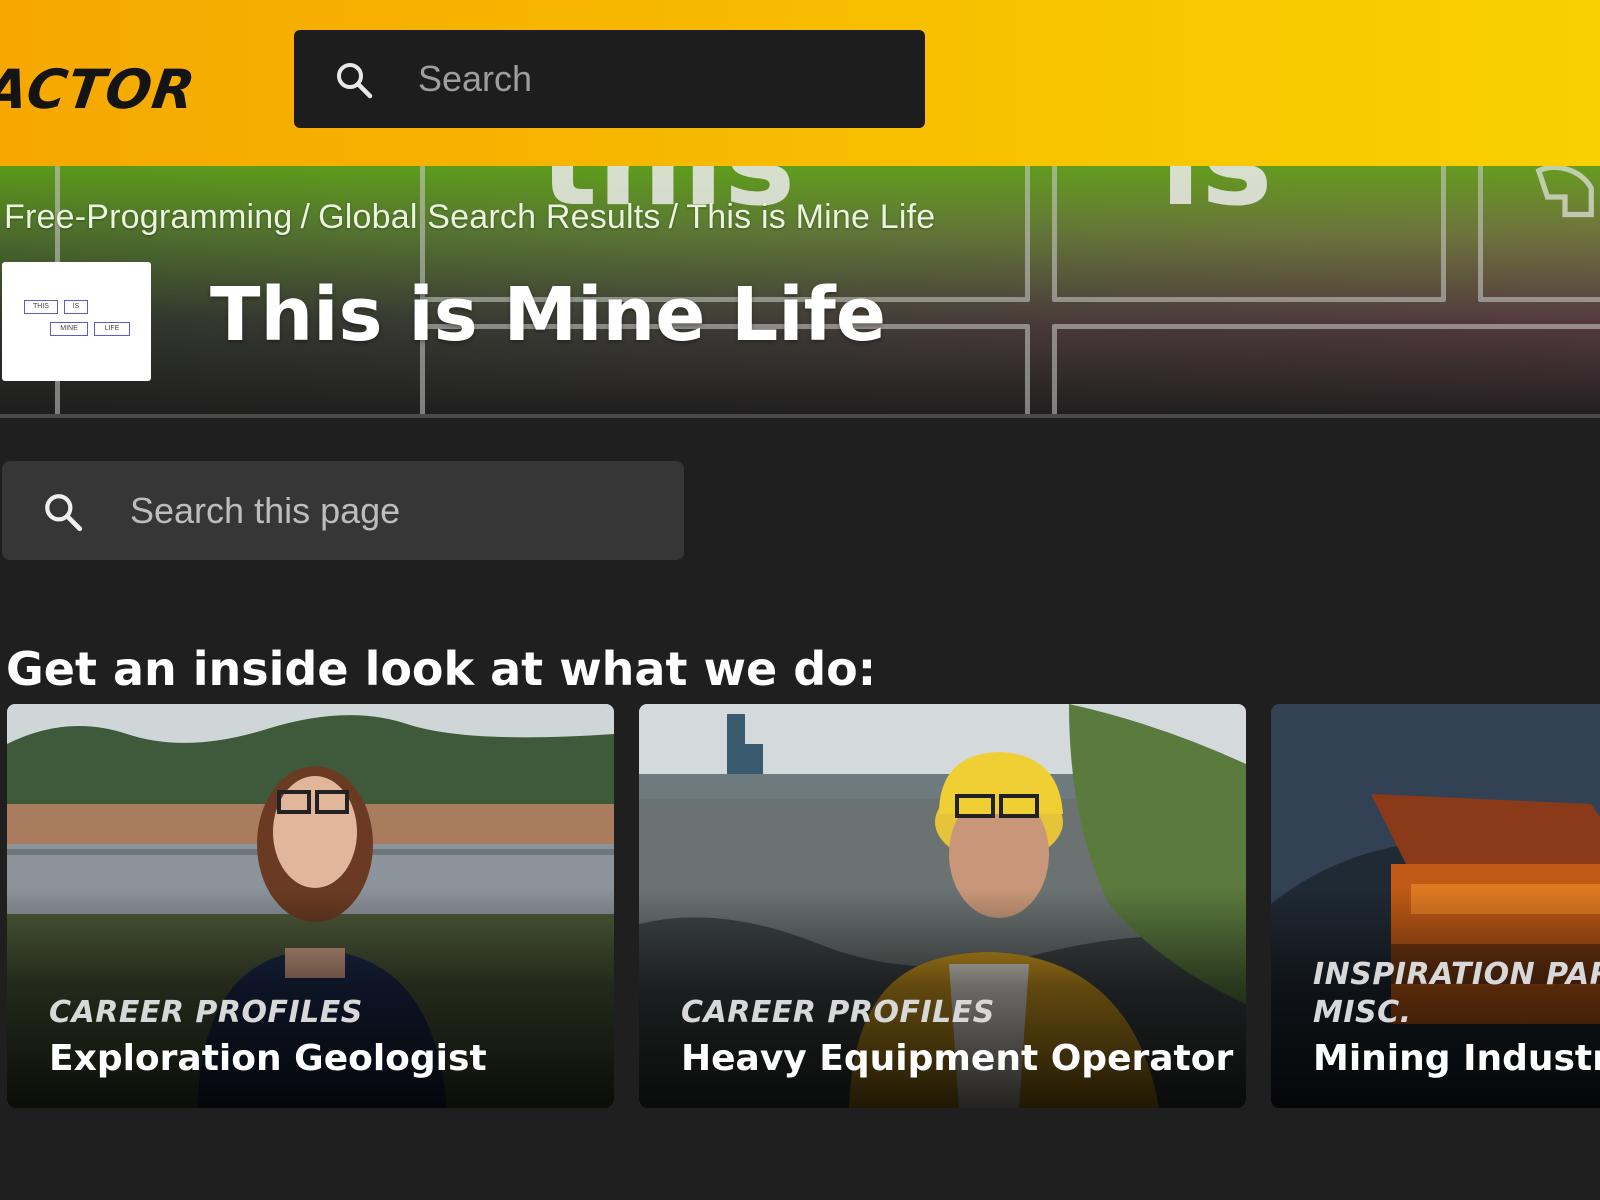  I want to click on hand-icon, so click(1564, 191).